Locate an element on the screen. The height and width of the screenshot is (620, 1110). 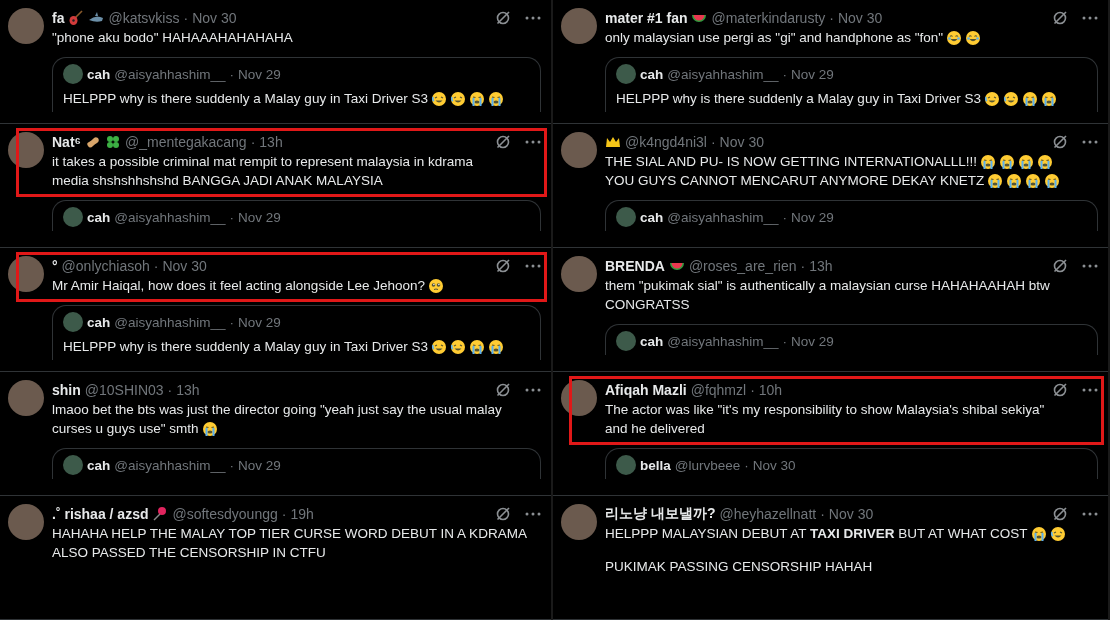
user-handle: @onlychiasoh is located at coordinates (105, 266).